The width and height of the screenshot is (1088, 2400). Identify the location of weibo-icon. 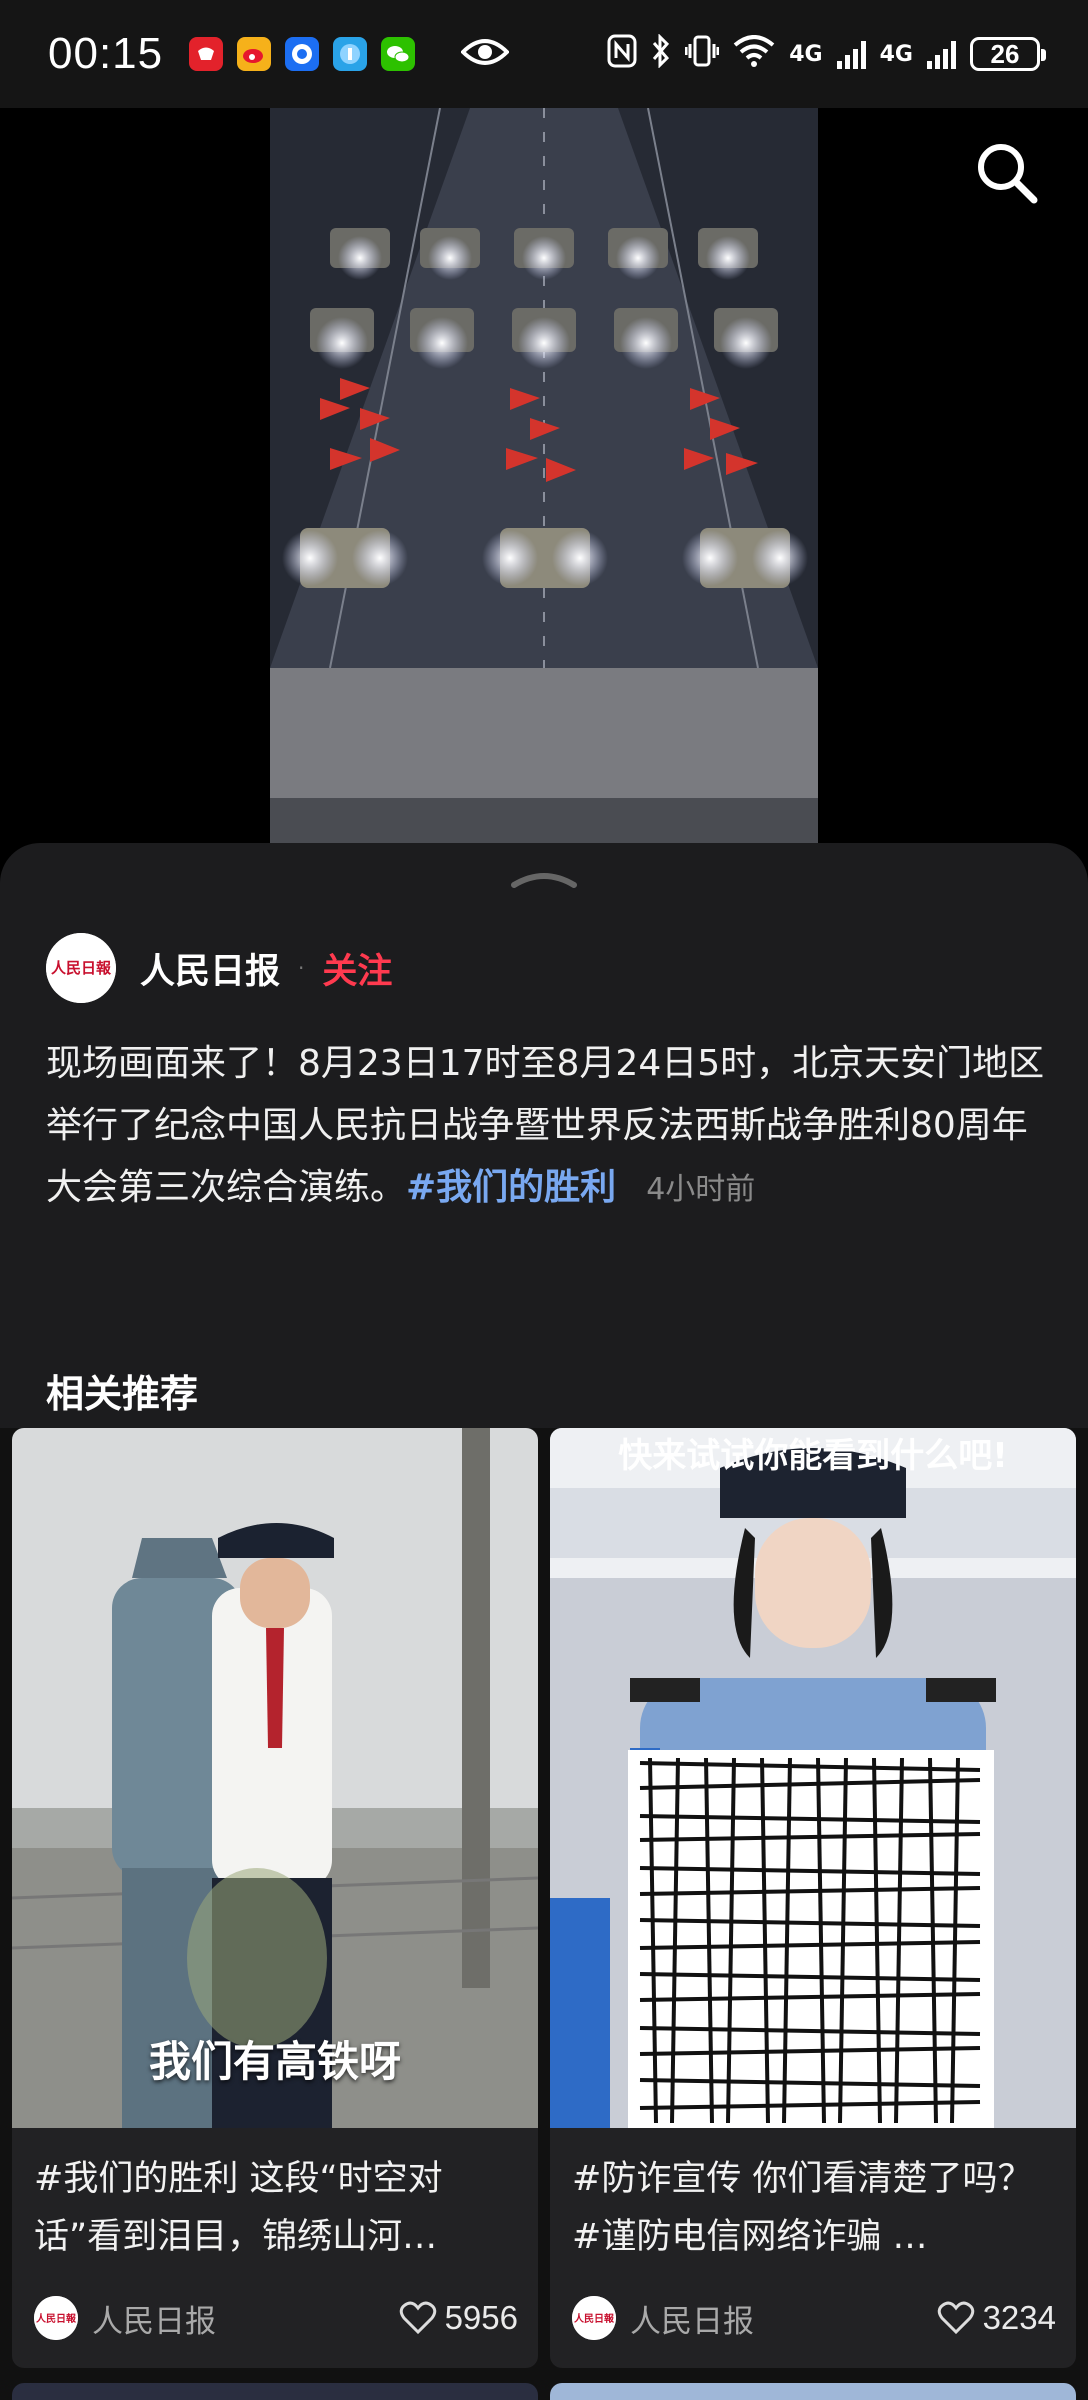
(254, 54).